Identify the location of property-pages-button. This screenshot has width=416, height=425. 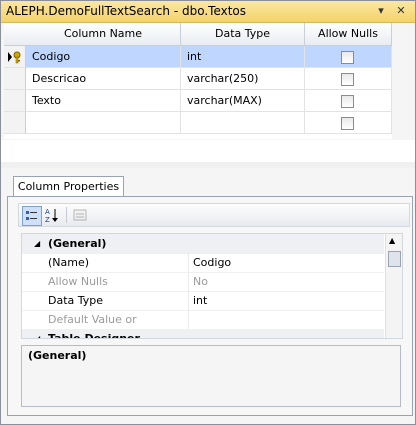
(80, 215).